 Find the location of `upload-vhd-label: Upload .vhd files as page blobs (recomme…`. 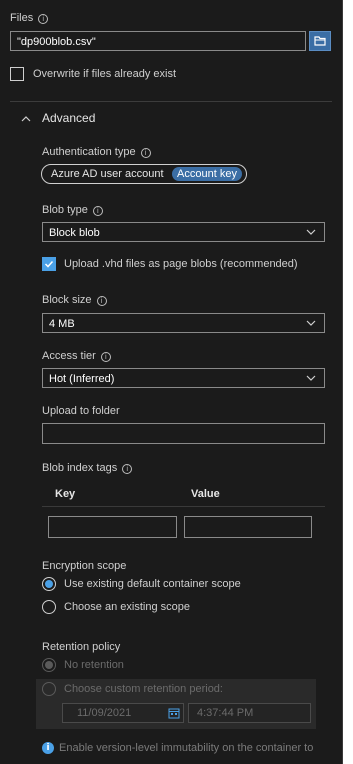

upload-vhd-label: Upload .vhd files as page blobs (recomme… is located at coordinates (181, 264).